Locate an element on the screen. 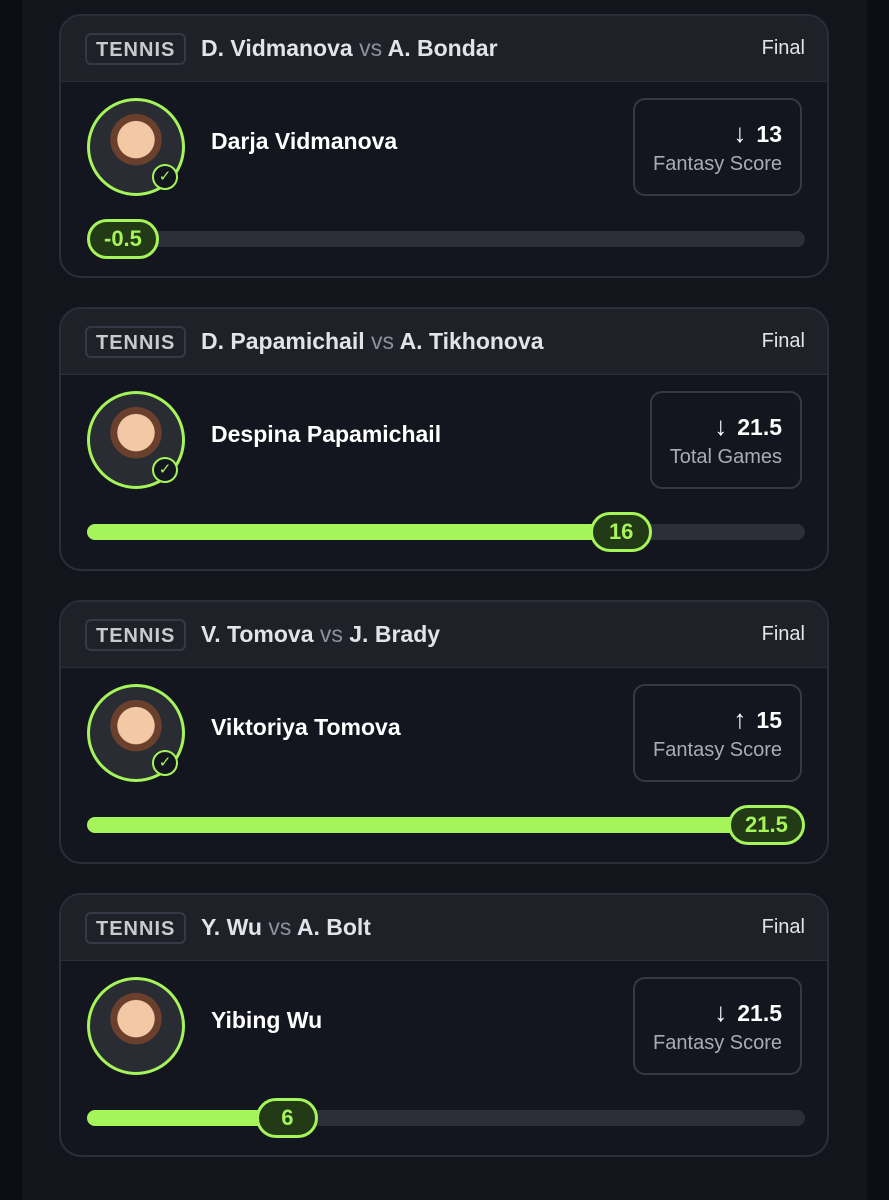  stat-box: ↓ 21.5 Fantasy Score is located at coordinates (717, 1026).